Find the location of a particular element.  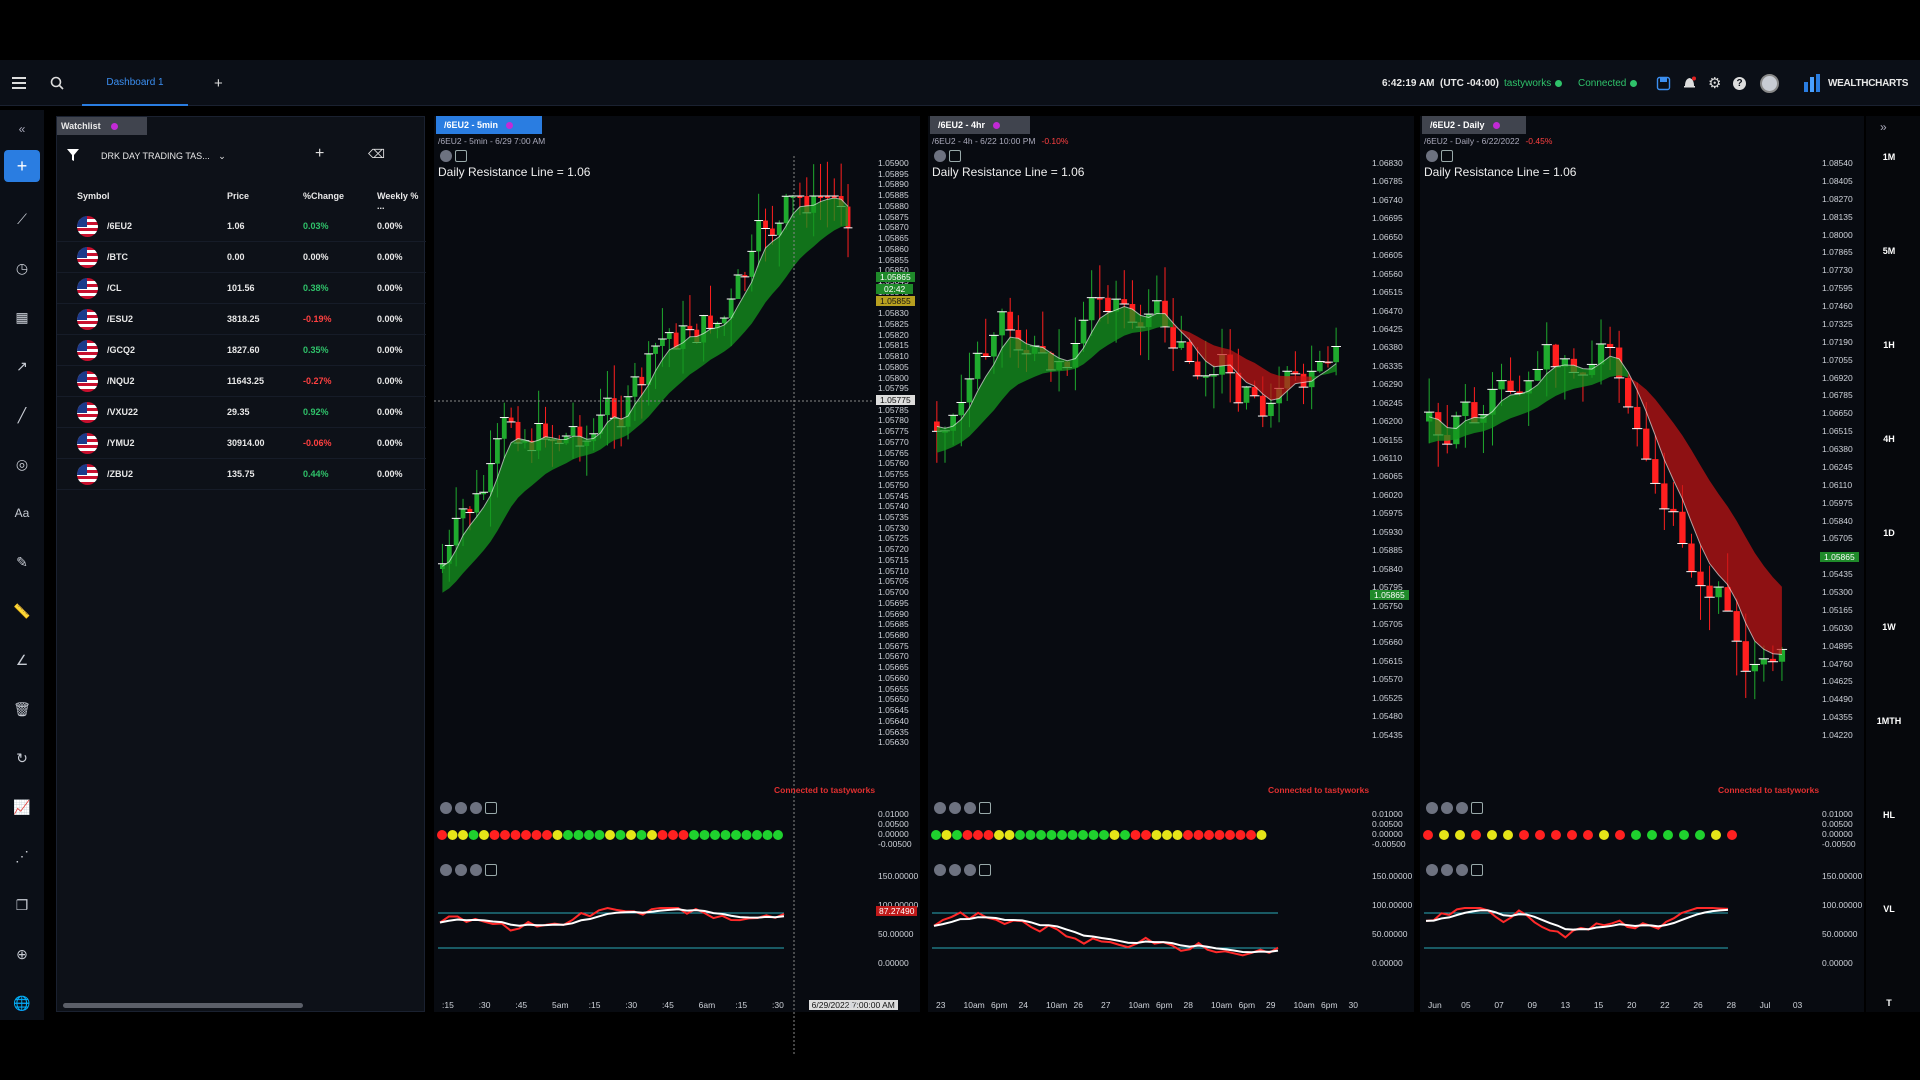

timeframe-1w: 1W is located at coordinates (1889, 627).